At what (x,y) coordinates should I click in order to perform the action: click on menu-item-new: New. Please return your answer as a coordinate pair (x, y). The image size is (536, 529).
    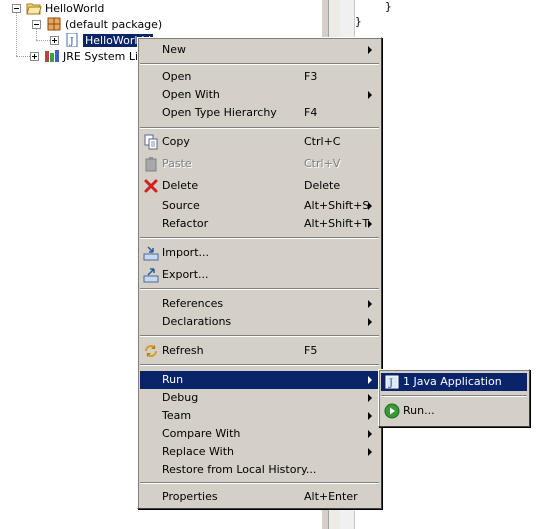
    Looking at the image, I should click on (259, 50).